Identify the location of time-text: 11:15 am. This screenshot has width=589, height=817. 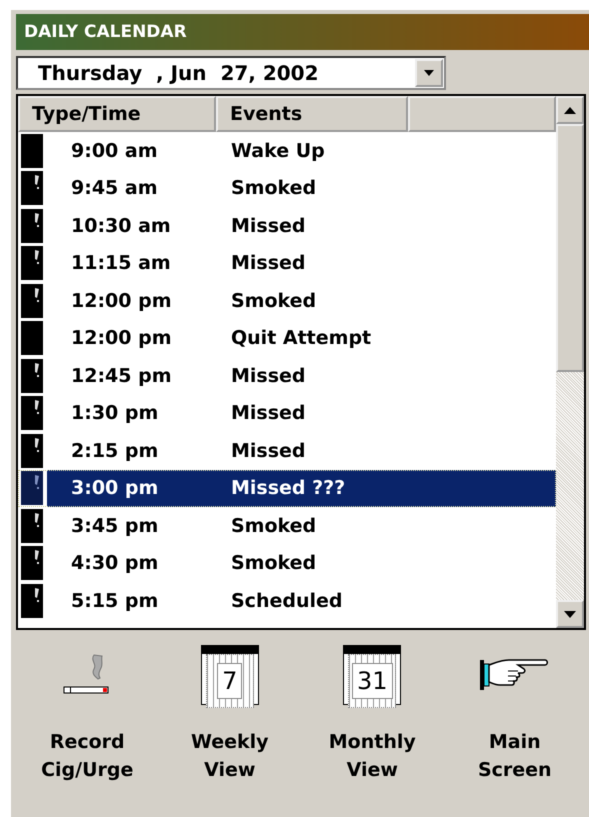
(121, 263).